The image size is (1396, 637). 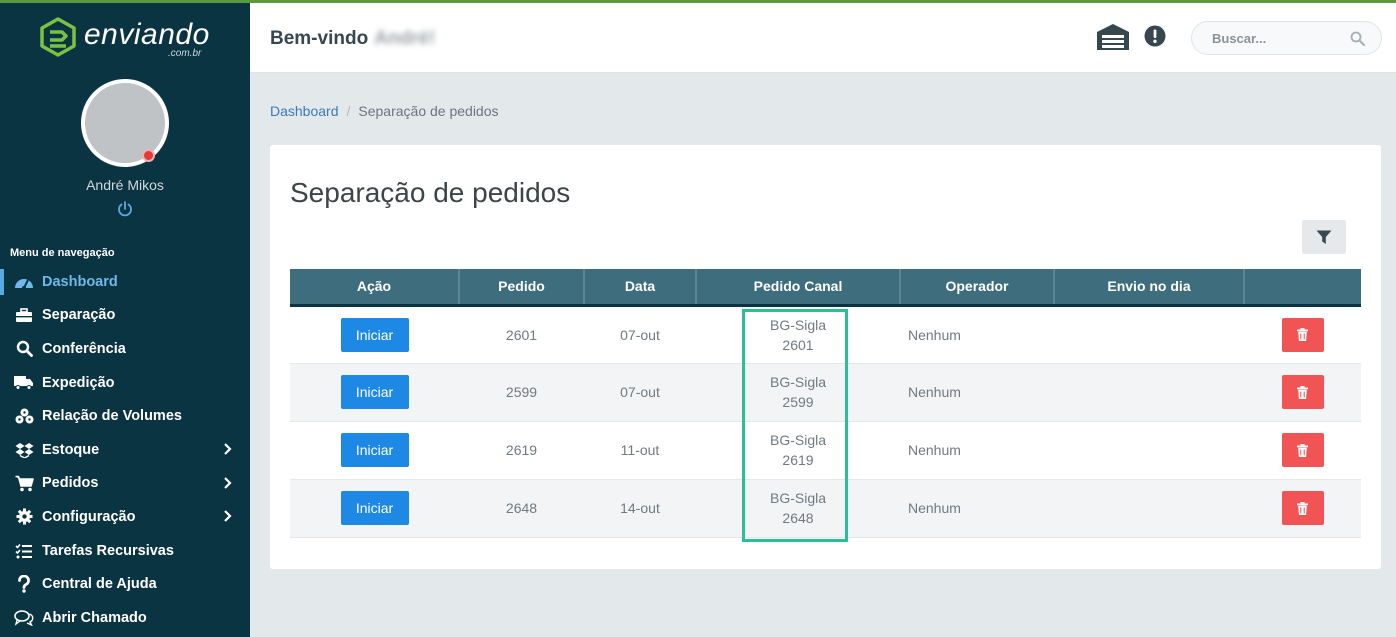 What do you see at coordinates (125, 282) in the screenshot?
I see `sidebar-item-dashboard: Dashboard` at bounding box center [125, 282].